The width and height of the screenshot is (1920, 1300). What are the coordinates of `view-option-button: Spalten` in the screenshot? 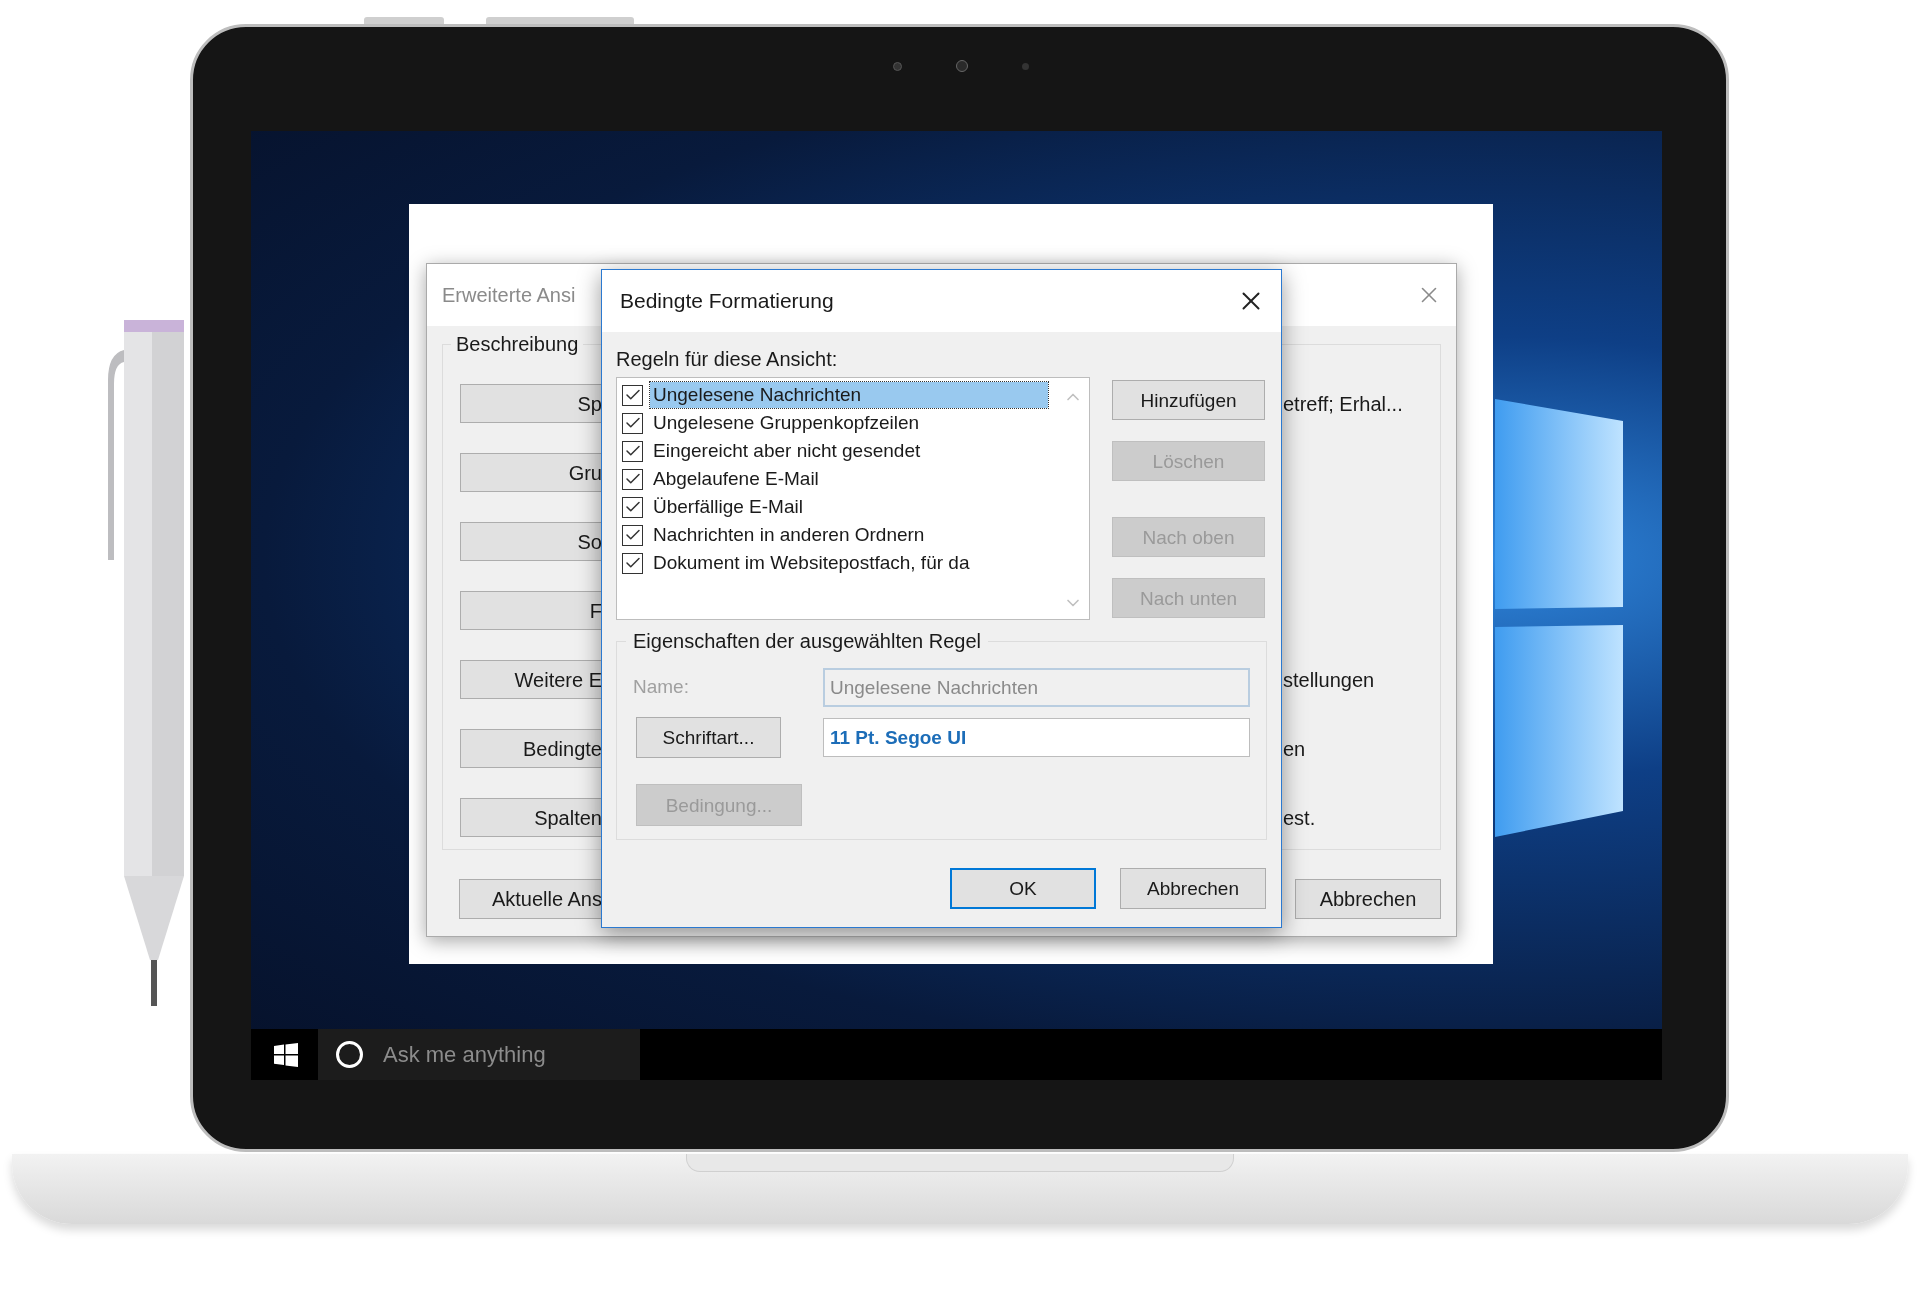 It's located at (531, 817).